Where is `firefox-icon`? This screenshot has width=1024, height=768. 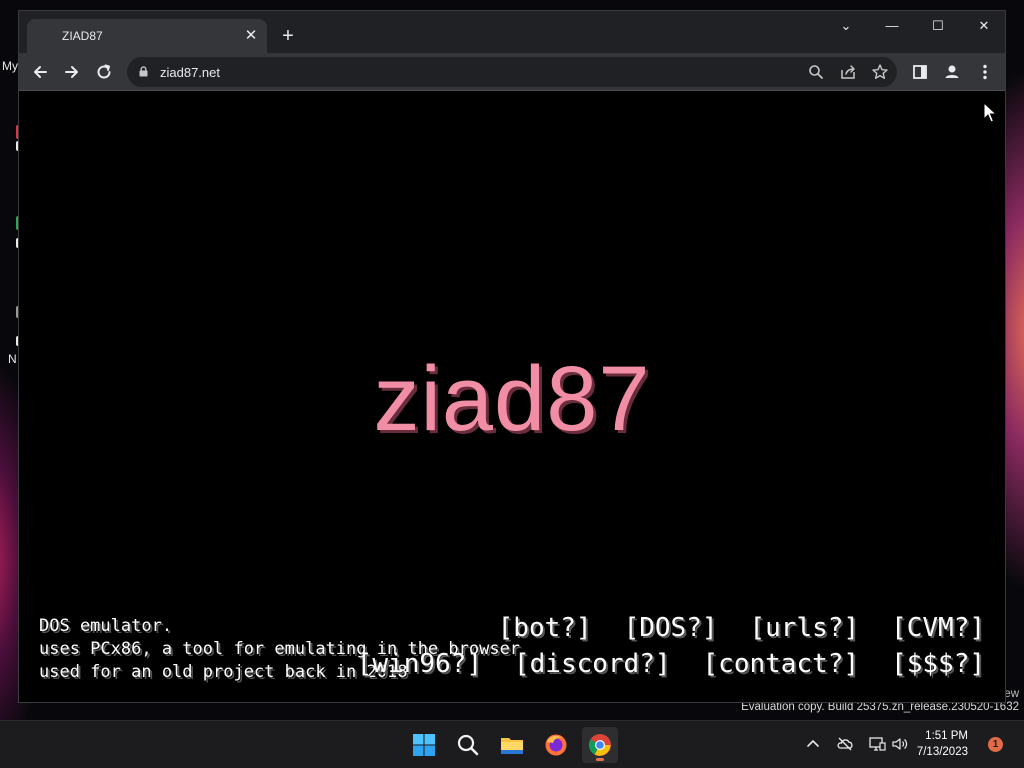
firefox-icon is located at coordinates (556, 745).